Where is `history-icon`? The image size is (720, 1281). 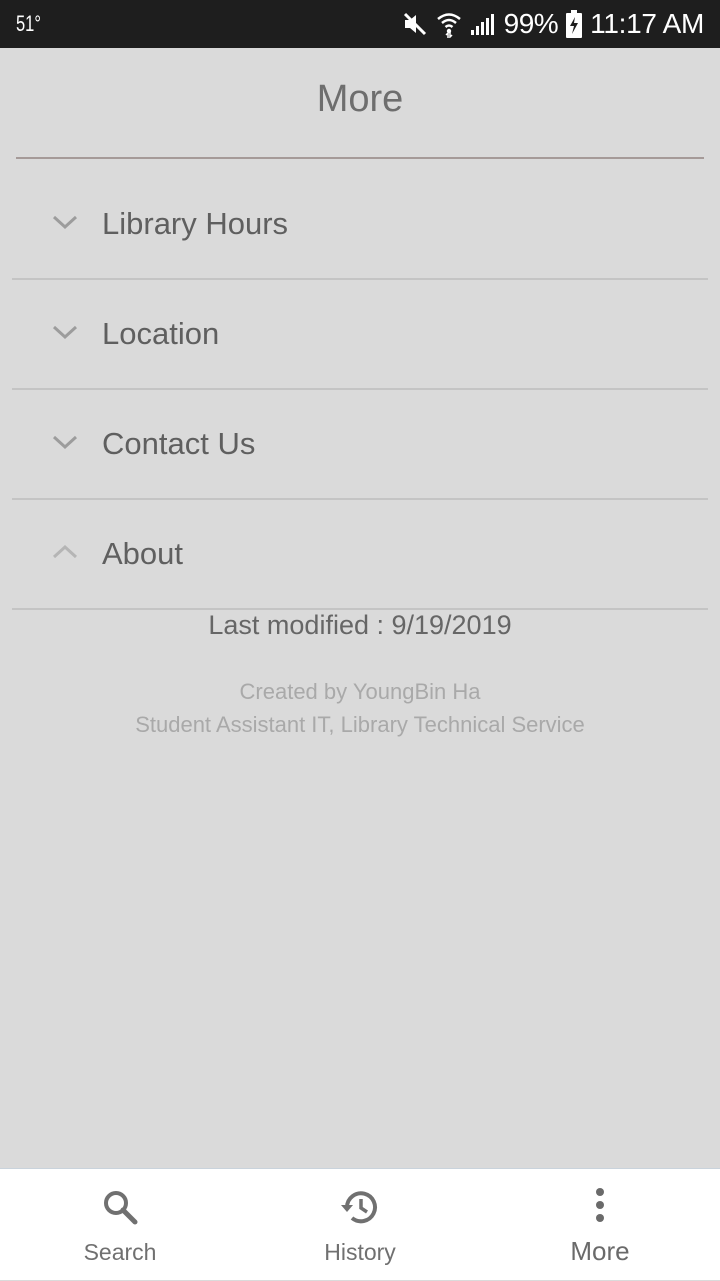 history-icon is located at coordinates (360, 1209).